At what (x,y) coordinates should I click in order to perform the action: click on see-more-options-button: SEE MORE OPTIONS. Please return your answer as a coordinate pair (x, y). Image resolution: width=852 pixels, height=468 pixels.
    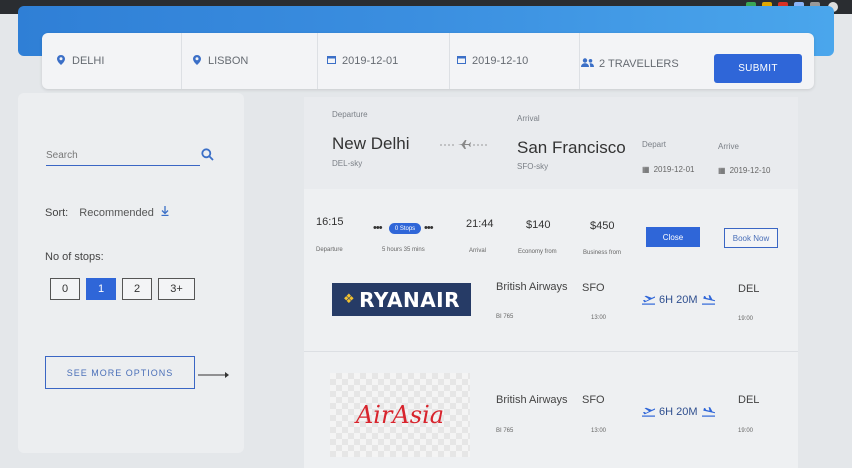
    Looking at the image, I should click on (120, 372).